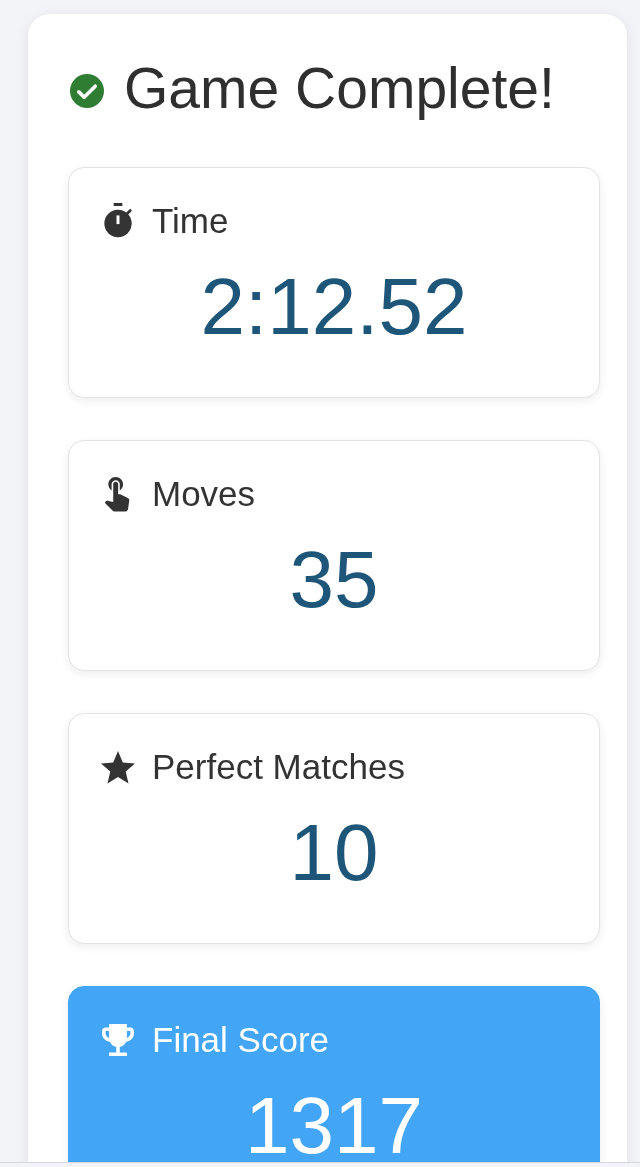  I want to click on pointing-hand-icon, so click(118, 494).